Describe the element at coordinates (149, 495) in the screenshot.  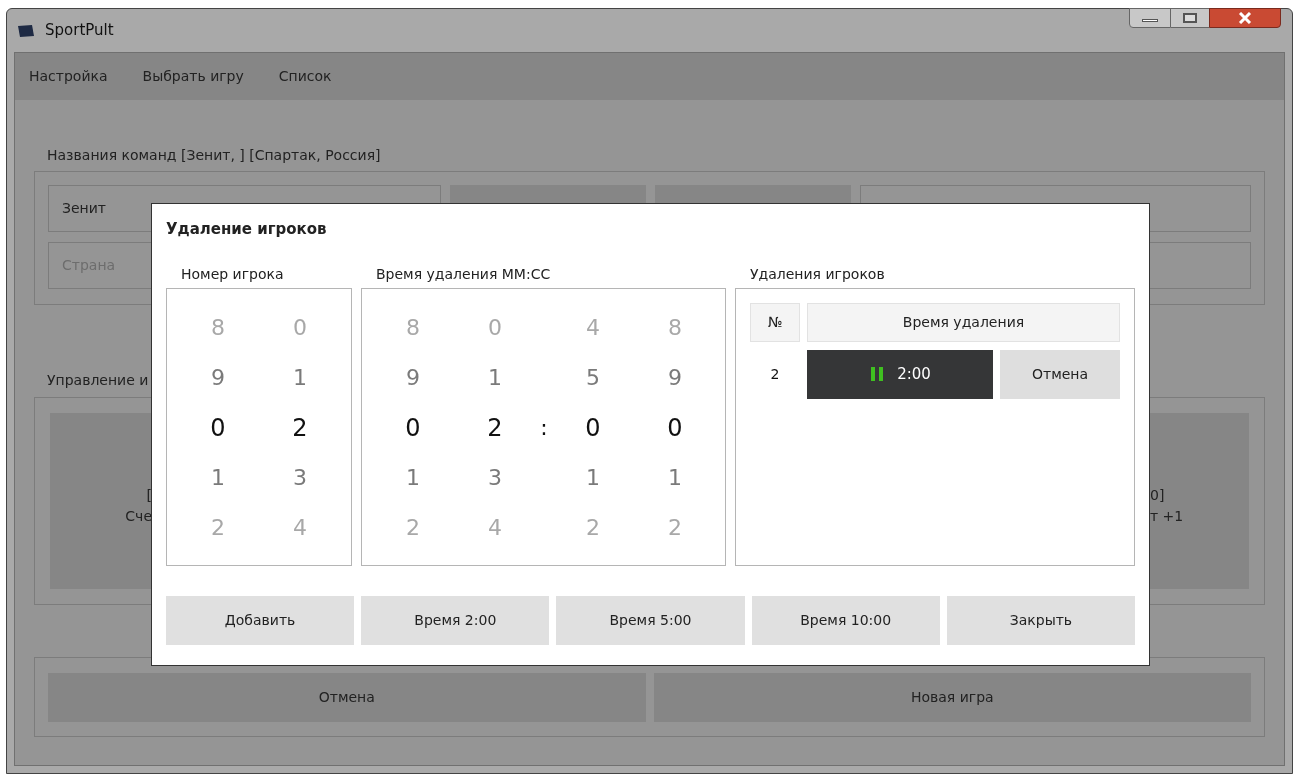
I see `score-label: [` at that location.